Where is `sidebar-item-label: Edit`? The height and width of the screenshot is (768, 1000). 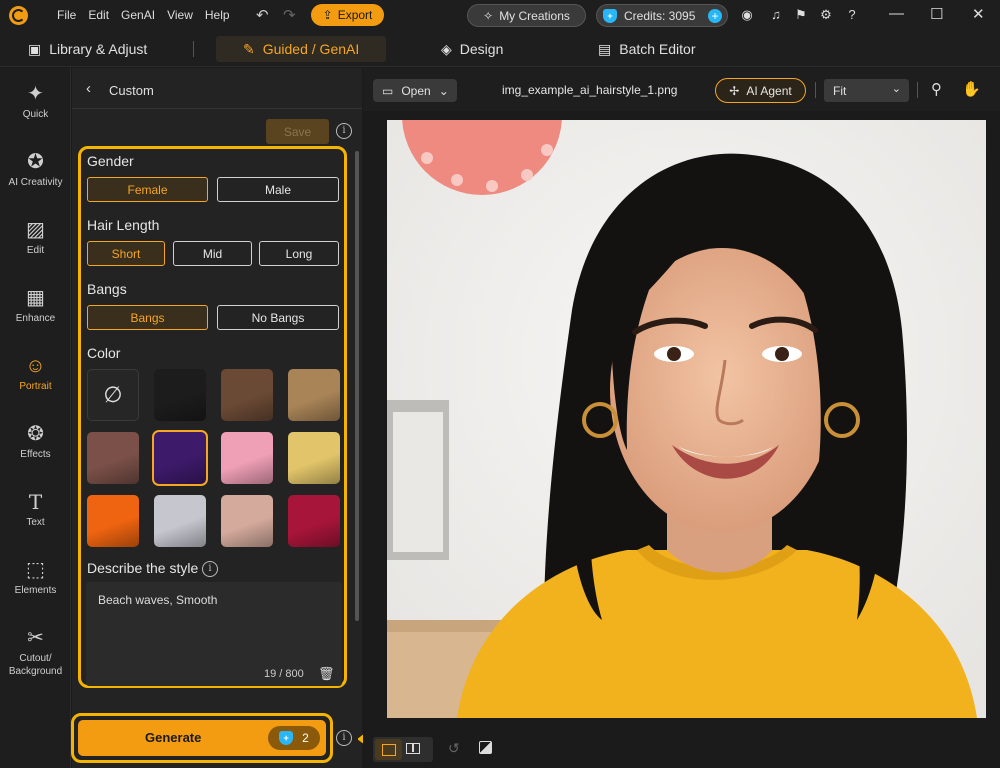
sidebar-item-label: Edit is located at coordinates (35, 250).